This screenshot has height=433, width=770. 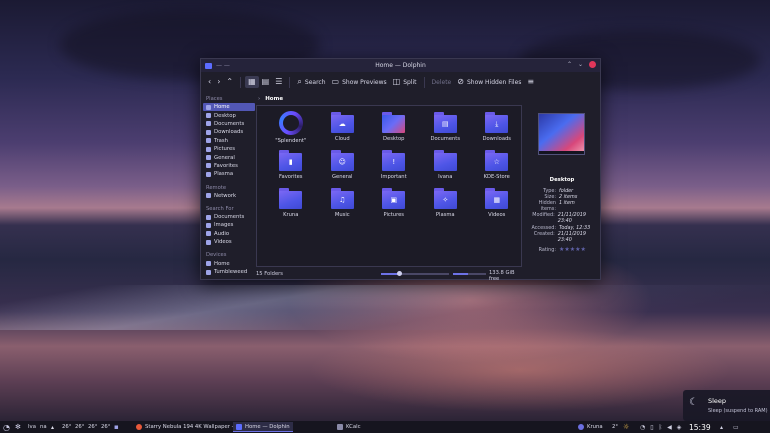 I want to click on na-label: na, so click(x=43, y=427).